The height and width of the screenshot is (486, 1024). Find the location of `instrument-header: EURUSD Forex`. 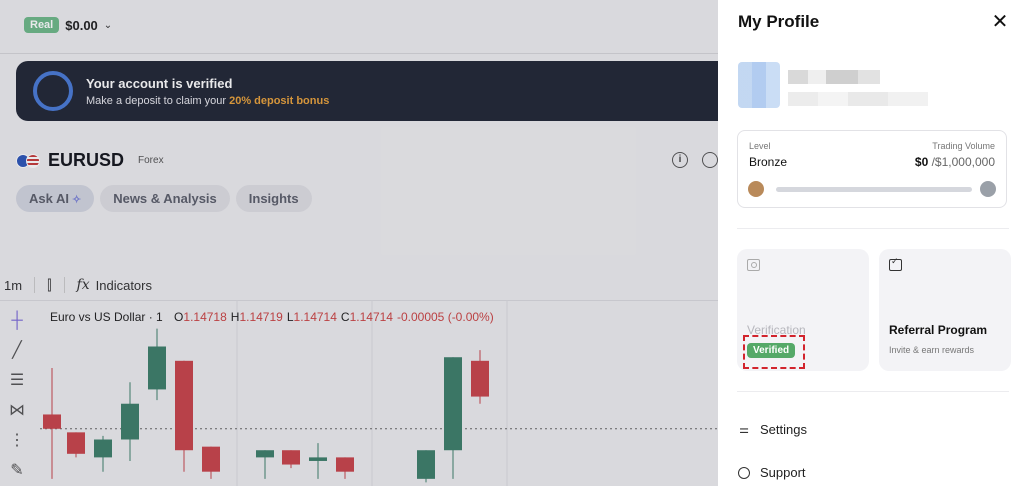

instrument-header: EURUSD Forex is located at coordinates (90, 160).